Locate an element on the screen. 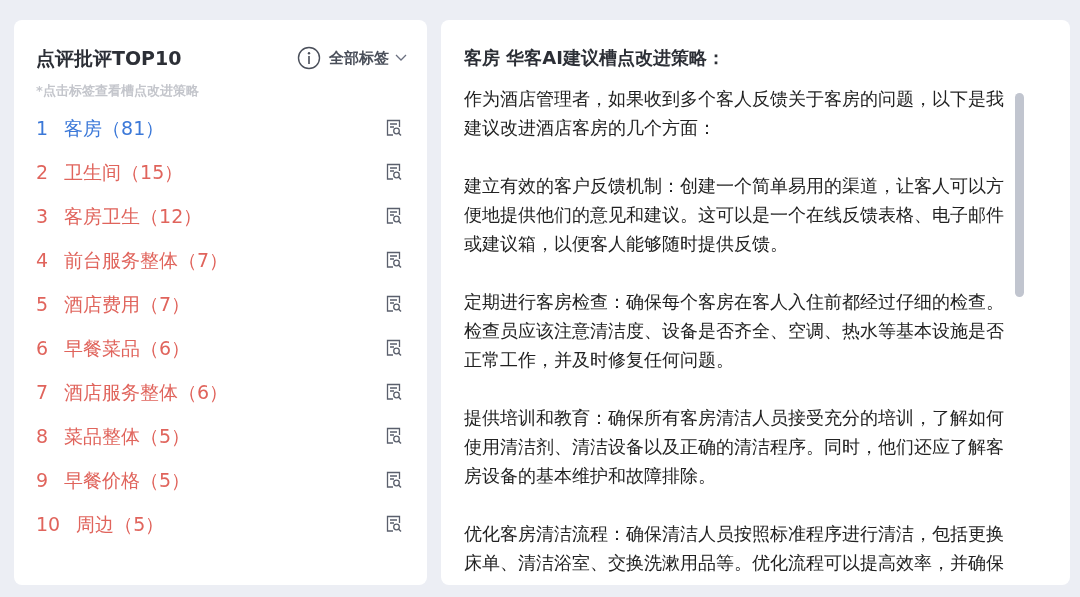  scrollbar-thumb is located at coordinates (1019, 195).